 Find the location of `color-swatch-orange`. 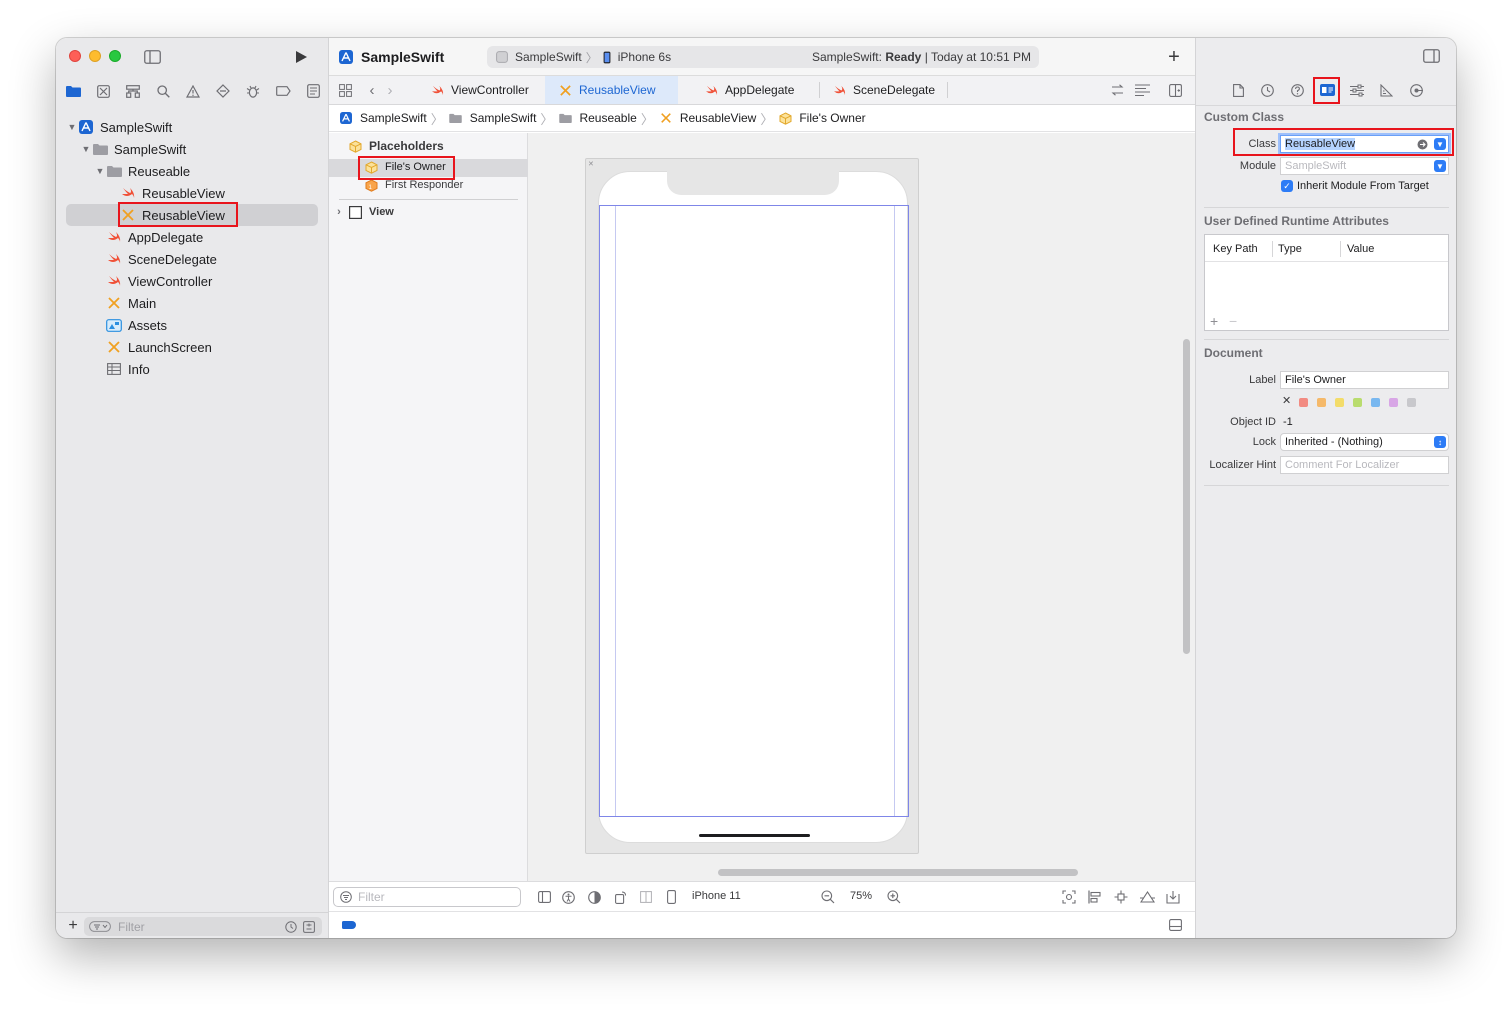

color-swatch-orange is located at coordinates (1321, 402).